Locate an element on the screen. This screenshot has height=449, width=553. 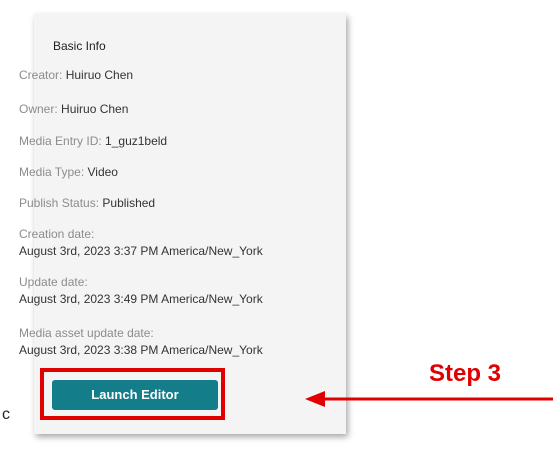
launch-editor-button: Launch Editor is located at coordinates (135, 395).